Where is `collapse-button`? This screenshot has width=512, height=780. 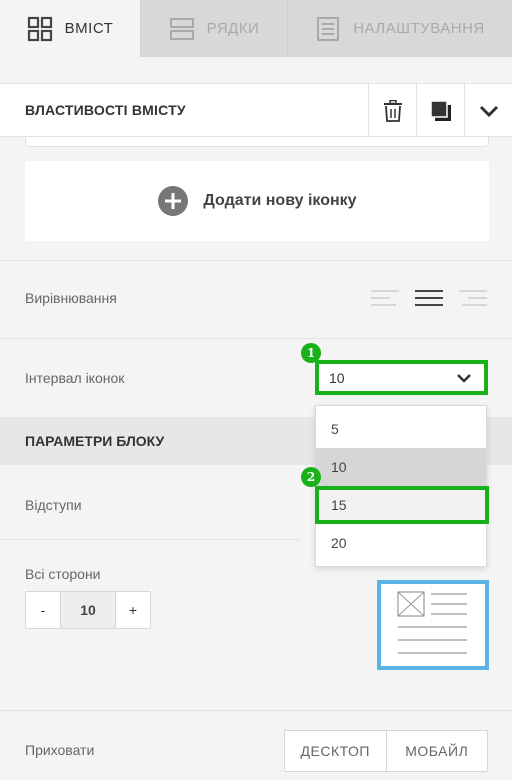
collapse-button is located at coordinates (488, 110).